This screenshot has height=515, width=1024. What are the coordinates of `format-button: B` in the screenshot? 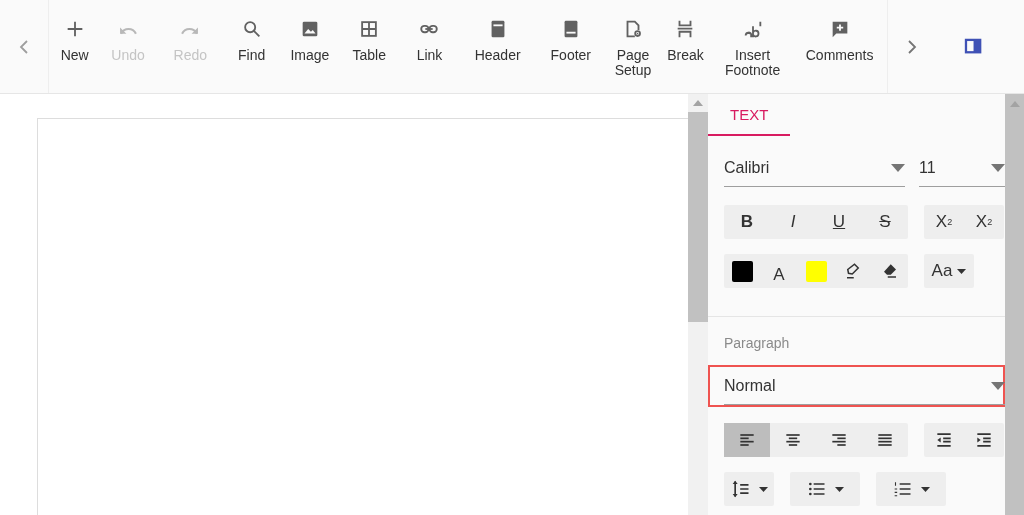 It's located at (747, 222).